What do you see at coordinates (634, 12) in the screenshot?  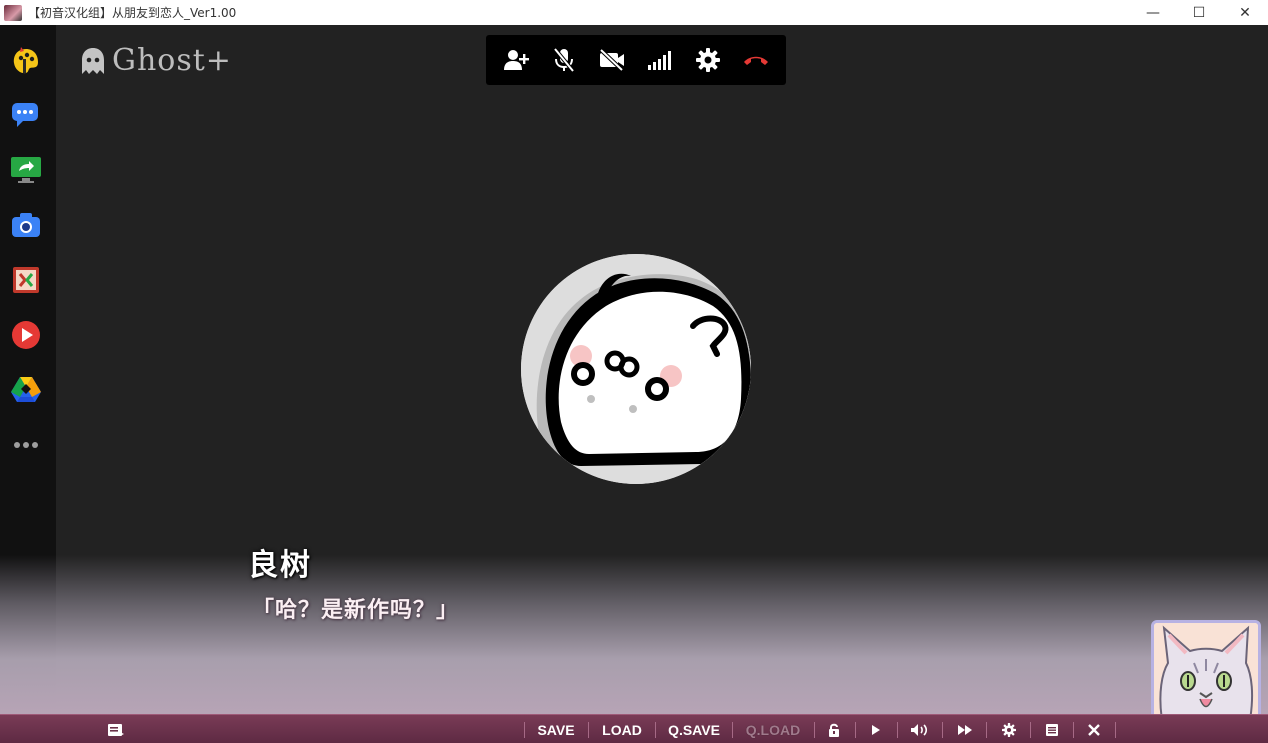 I see `window-titlebar: 【初音汉化组】从朋友到恋人_Ver1.00 — ☐ ✕` at bounding box center [634, 12].